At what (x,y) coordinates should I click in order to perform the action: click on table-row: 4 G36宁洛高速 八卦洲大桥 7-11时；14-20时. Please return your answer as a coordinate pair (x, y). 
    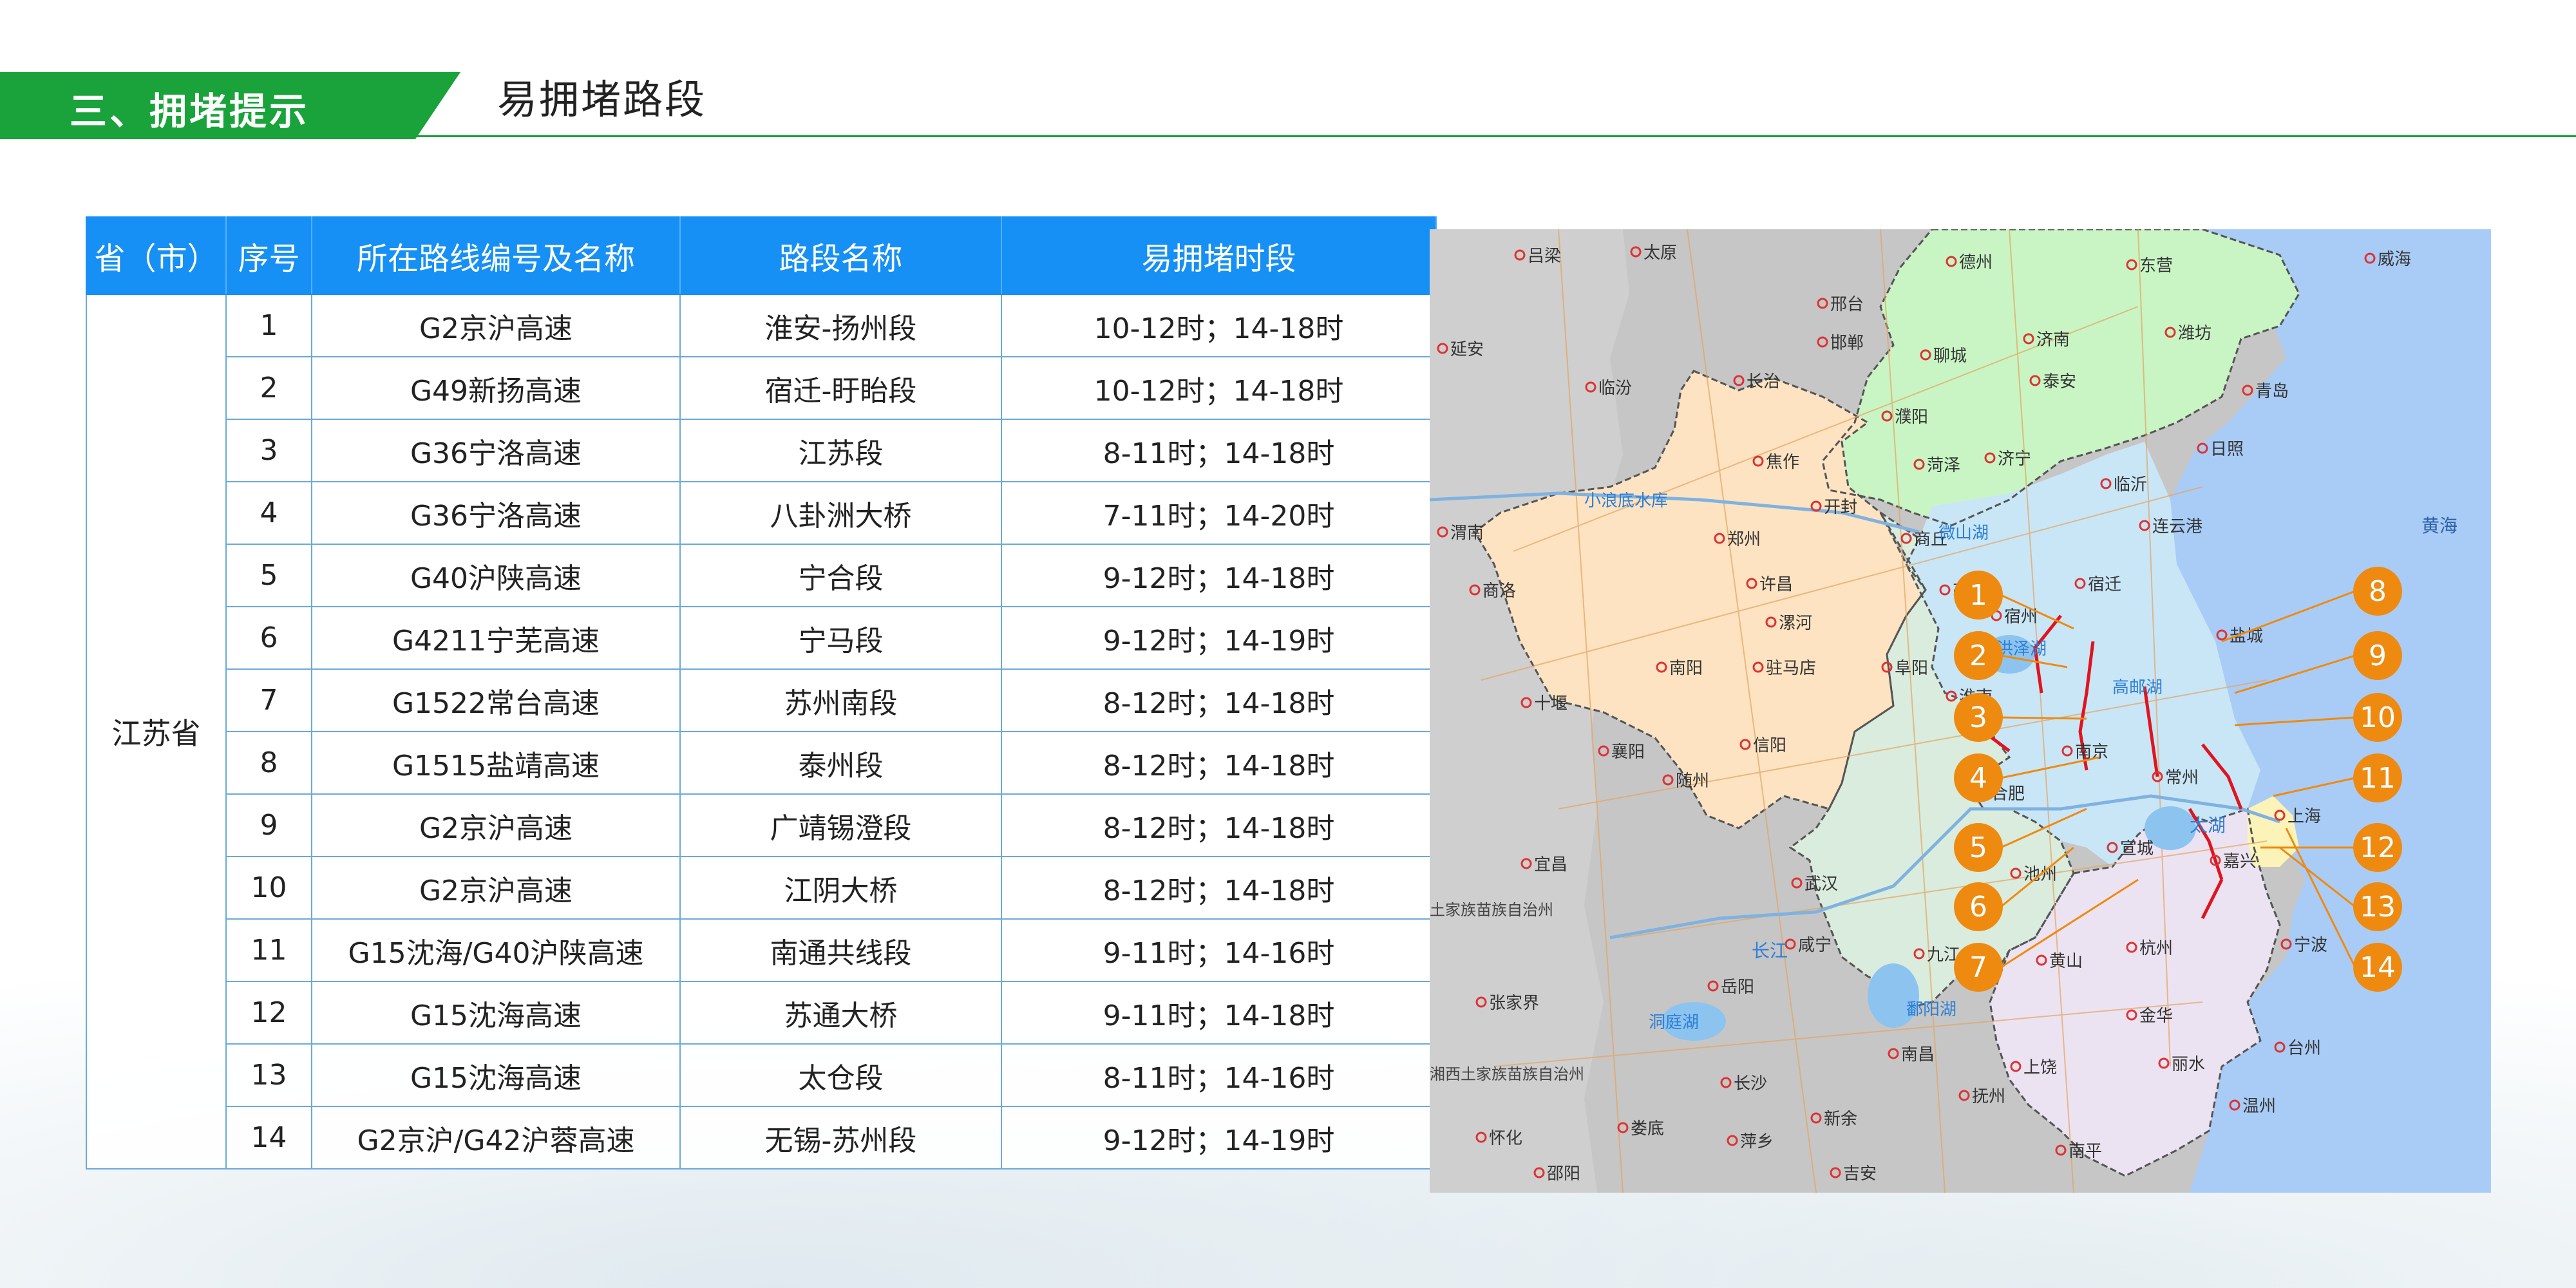
    Looking at the image, I should click on (761, 513).